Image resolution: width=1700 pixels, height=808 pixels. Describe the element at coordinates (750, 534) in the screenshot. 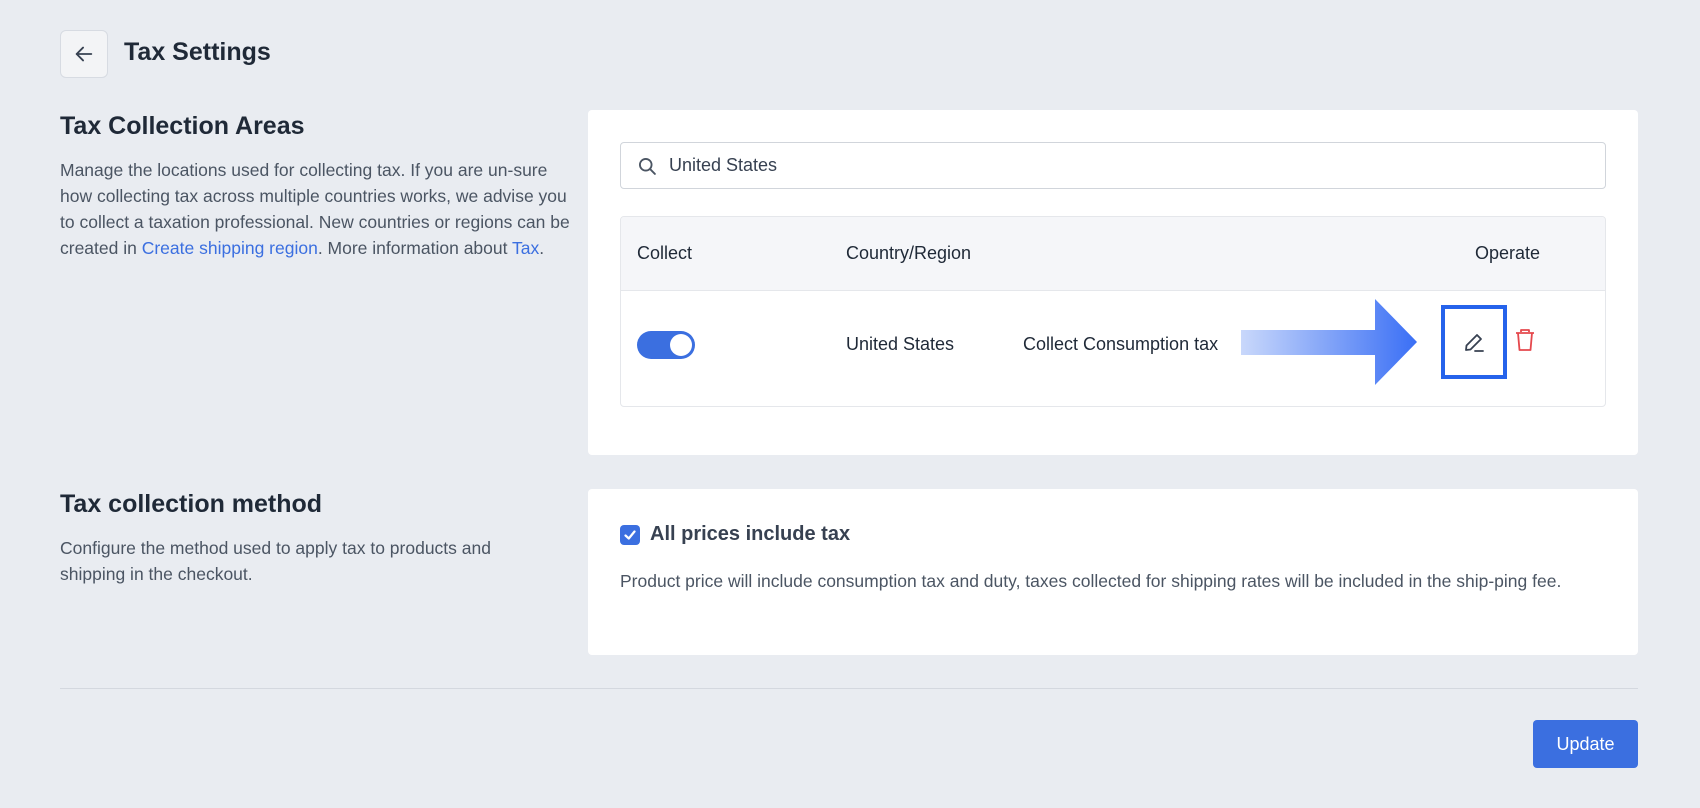

I see `include-tax-label: All prices include tax` at that location.